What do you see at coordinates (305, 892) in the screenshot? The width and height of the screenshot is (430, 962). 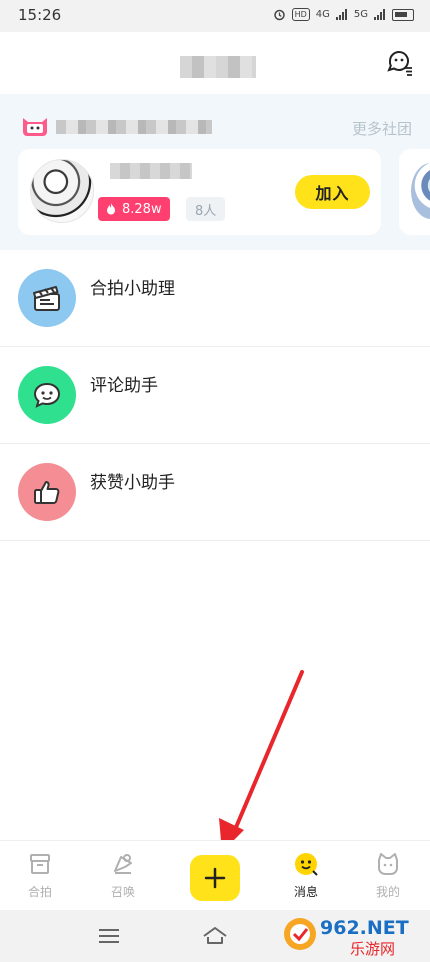 I see `tab-label: 消息` at bounding box center [305, 892].